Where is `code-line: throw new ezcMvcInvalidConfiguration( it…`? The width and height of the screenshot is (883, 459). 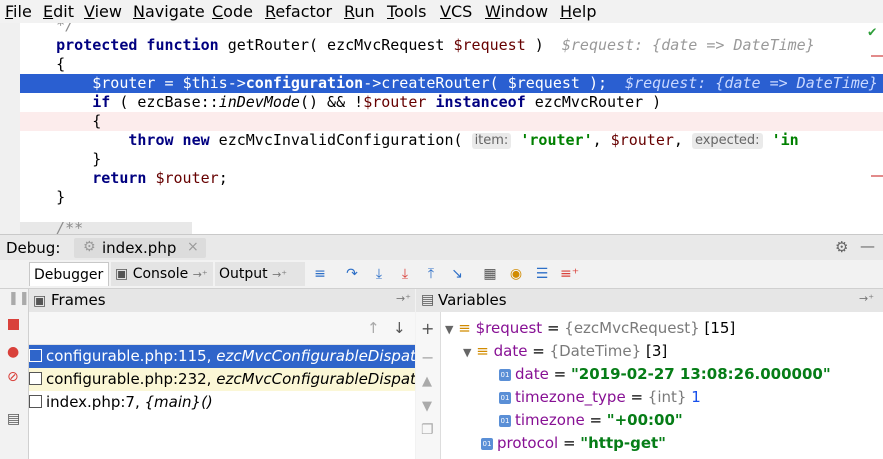
code-line: throw new ezcMvcInvalidConfiguration( it… is located at coordinates (463, 140).